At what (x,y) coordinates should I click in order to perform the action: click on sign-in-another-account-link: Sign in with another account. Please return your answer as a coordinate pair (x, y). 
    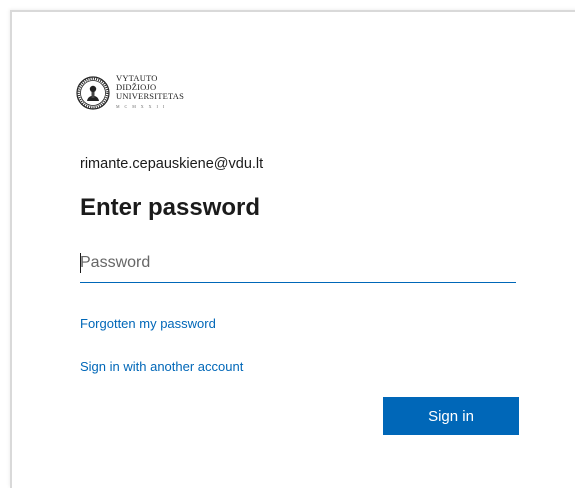
    Looking at the image, I should click on (161, 366).